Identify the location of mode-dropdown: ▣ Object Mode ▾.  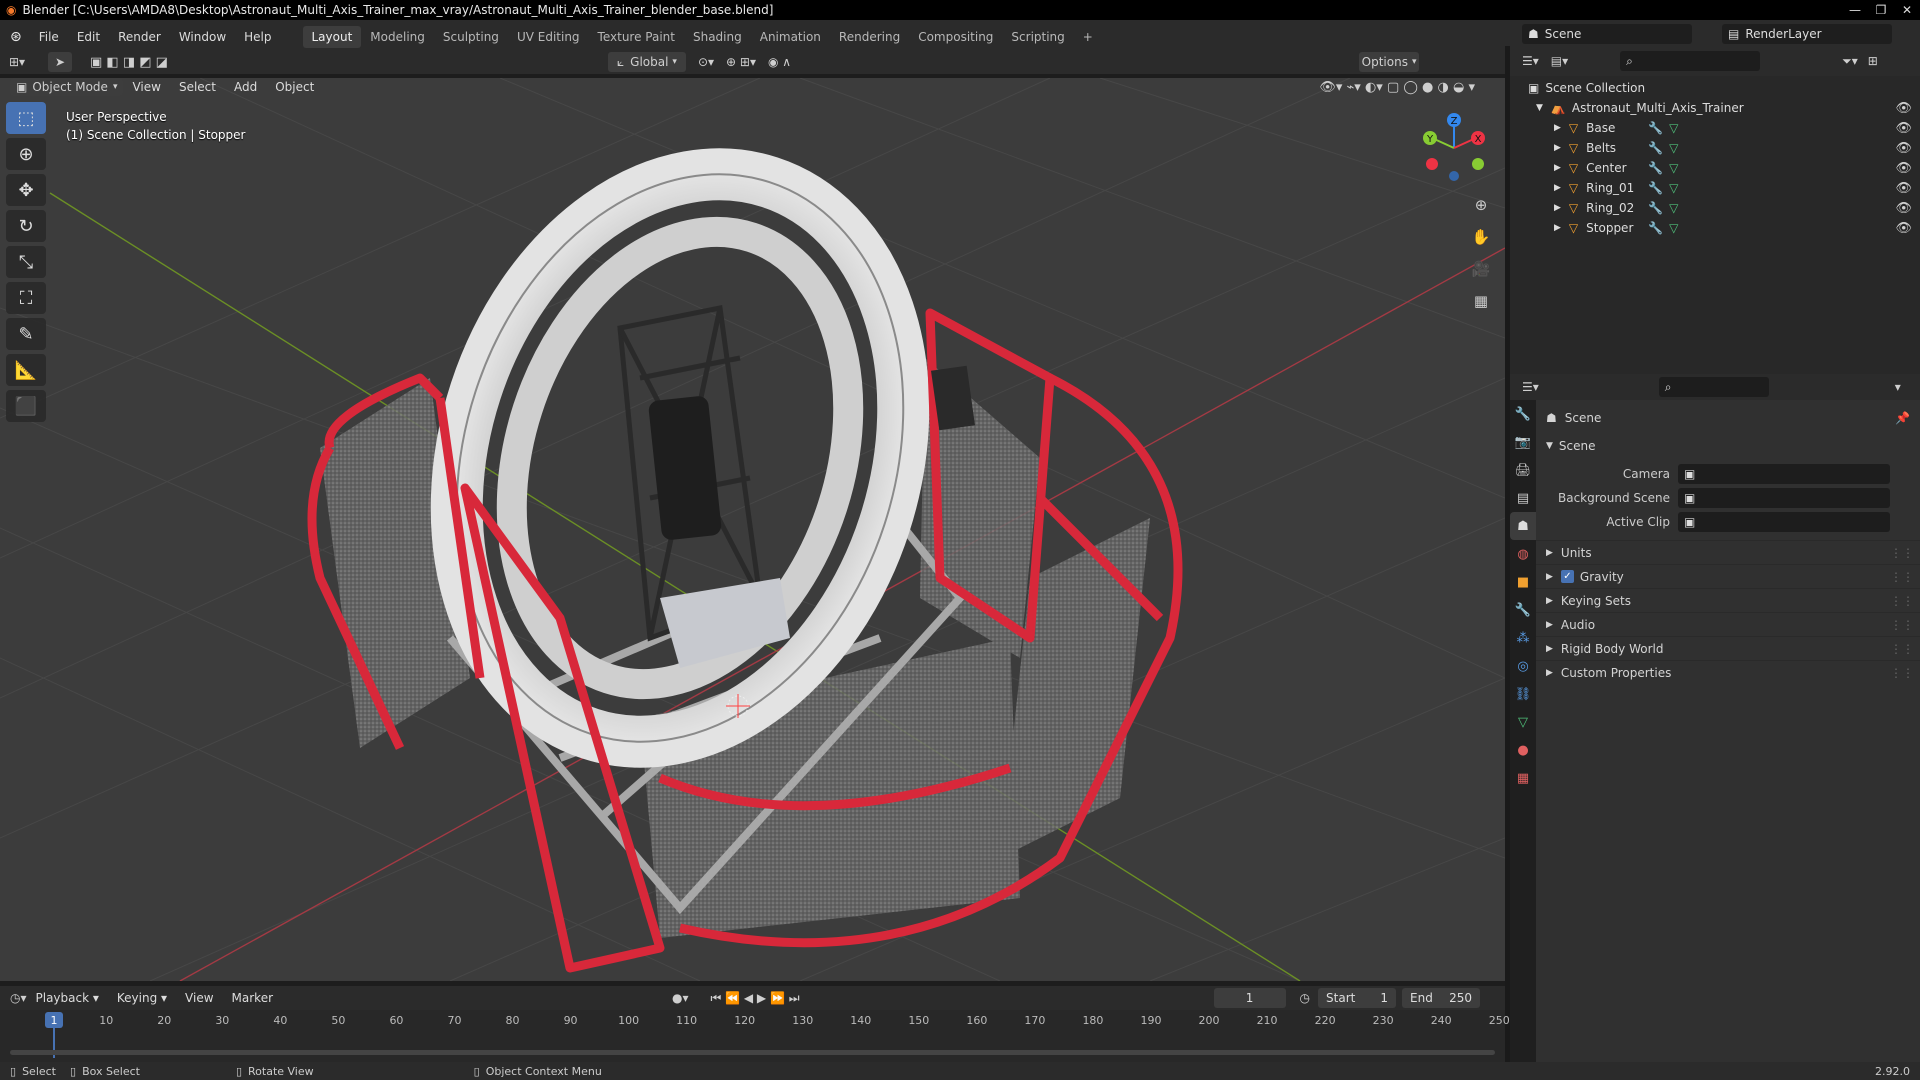
(67, 87).